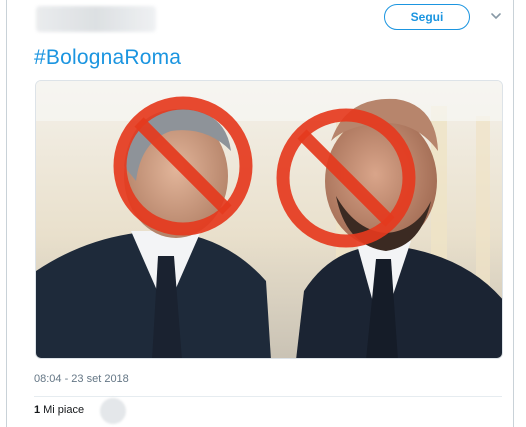 The image size is (526, 427). Describe the element at coordinates (267, 23) in the screenshot. I see `tweet-header: Segui` at that location.